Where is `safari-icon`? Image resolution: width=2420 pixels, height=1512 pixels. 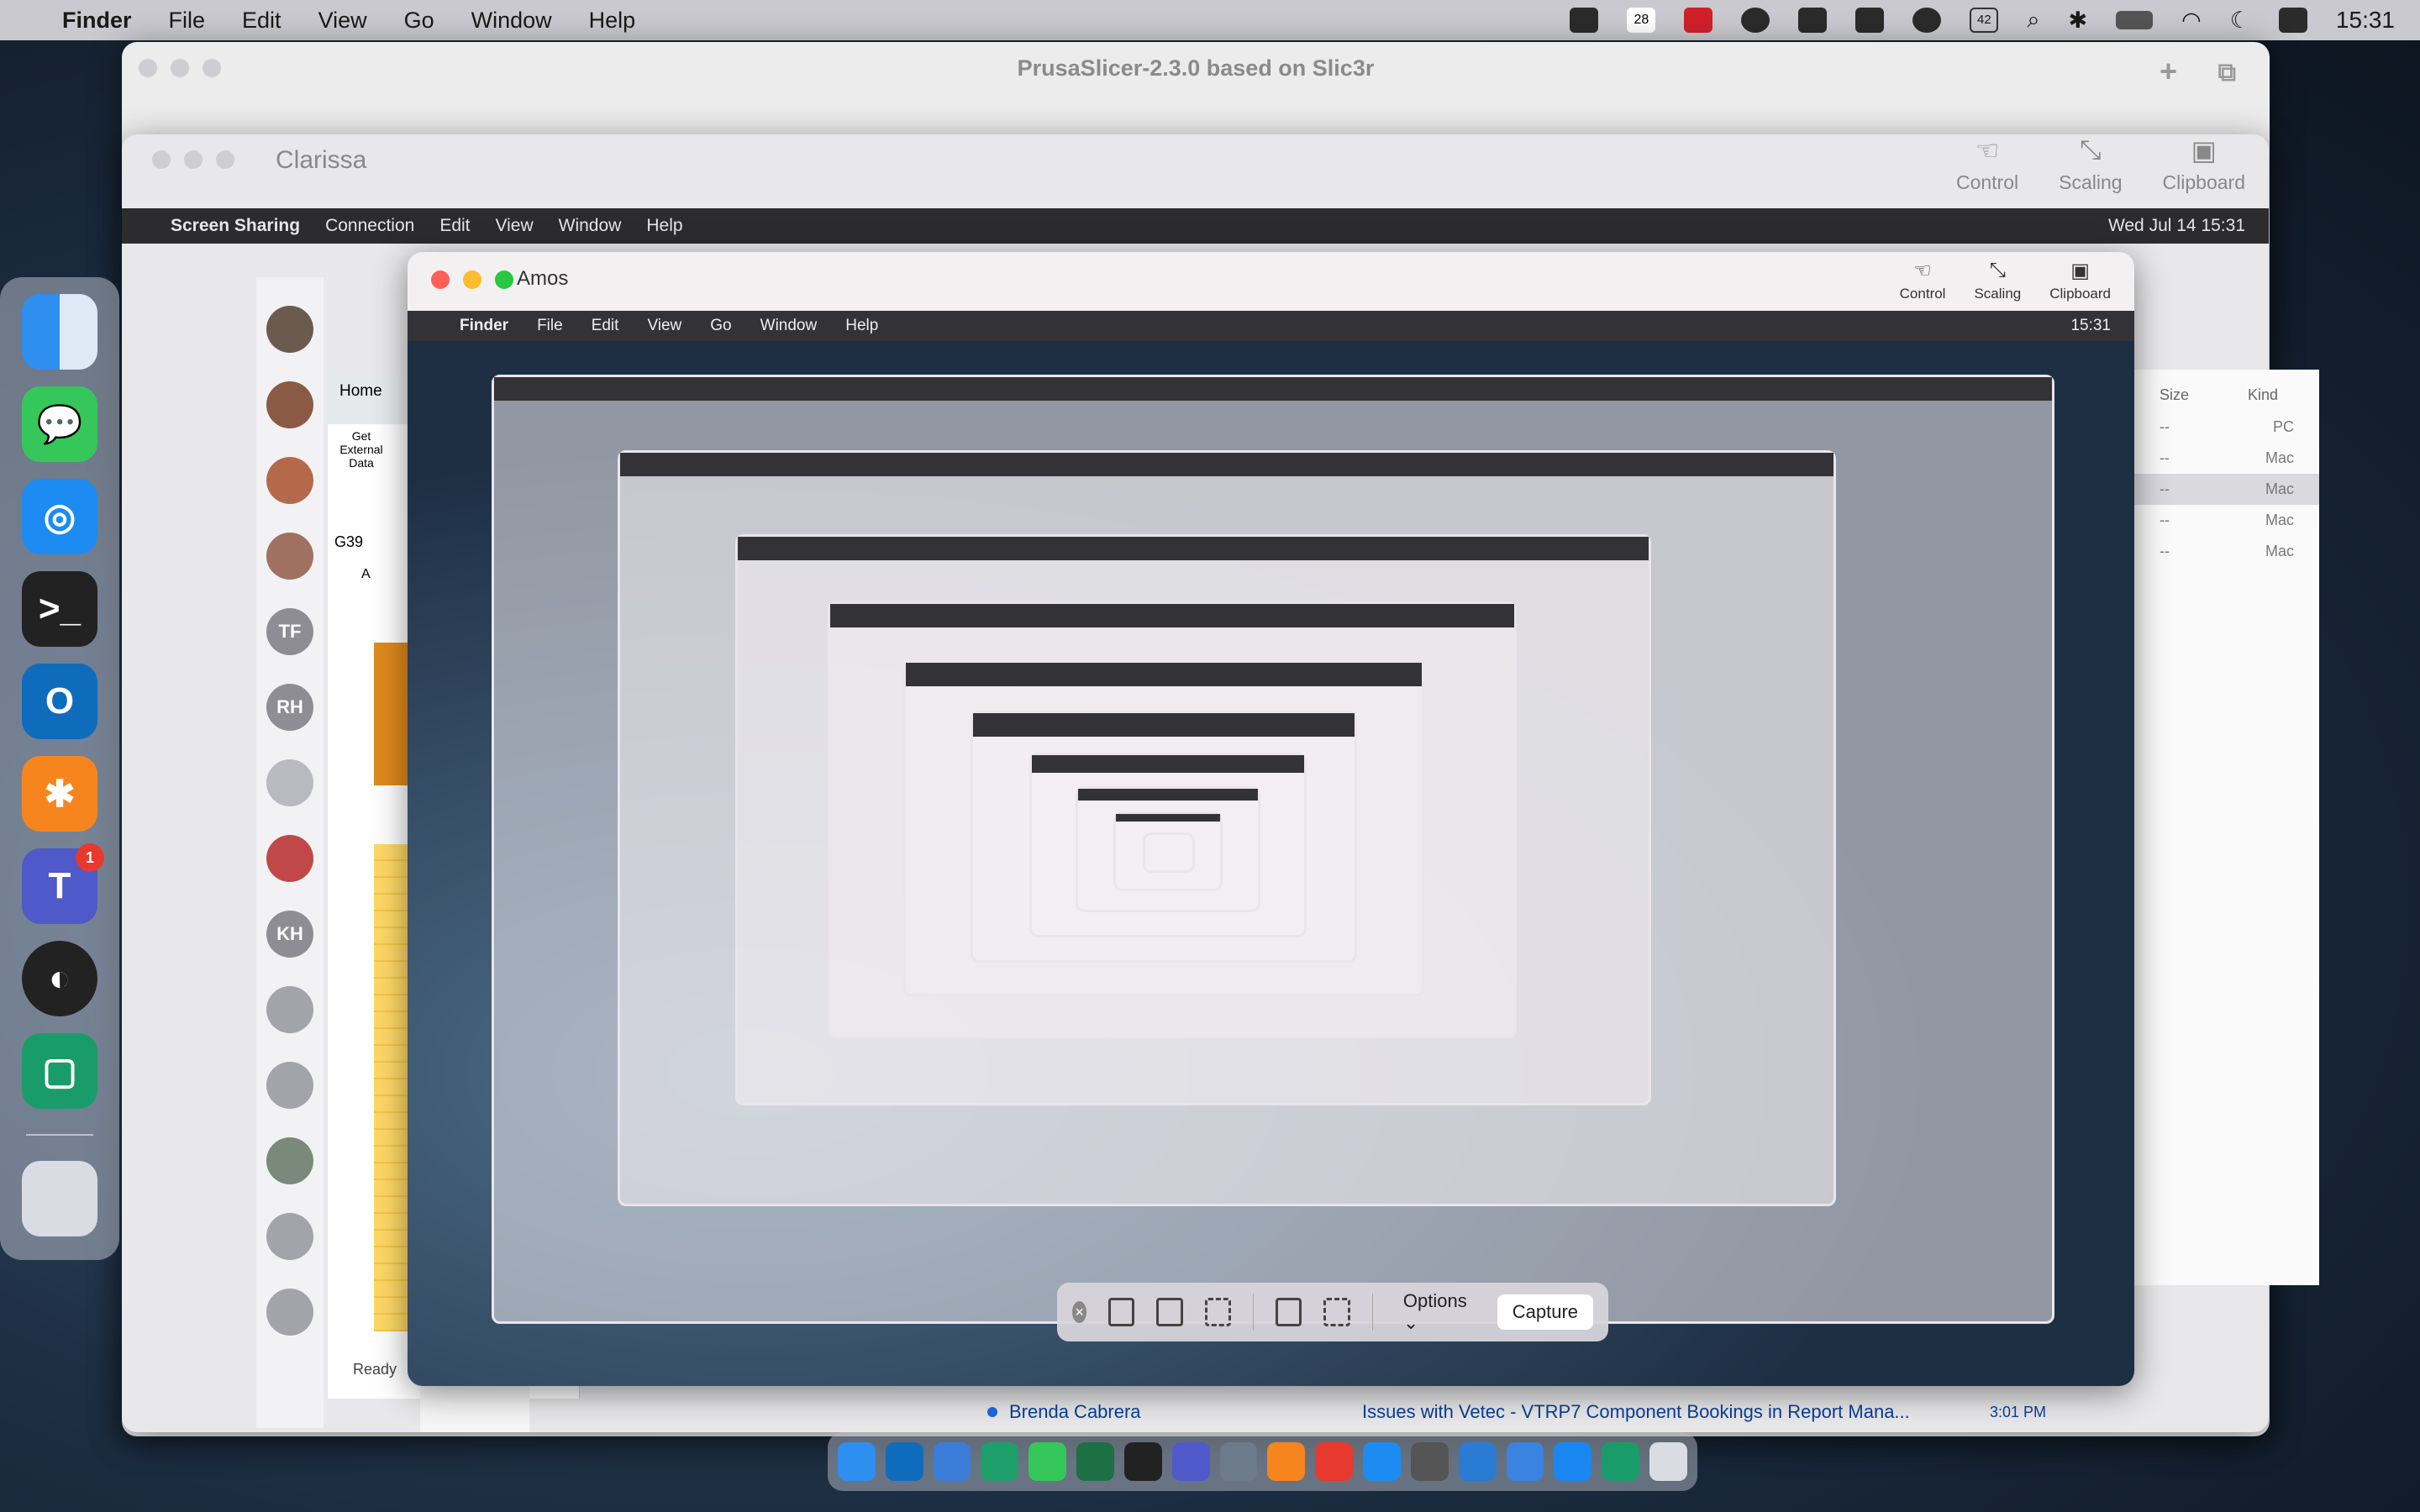 safari-icon is located at coordinates (1382, 1461).